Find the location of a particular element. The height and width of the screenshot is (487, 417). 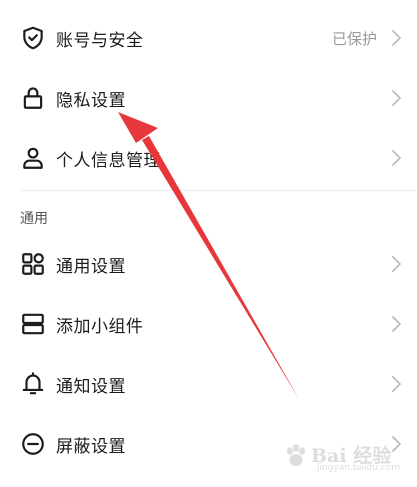

section-title-general: 通用 is located at coordinates (34, 219).